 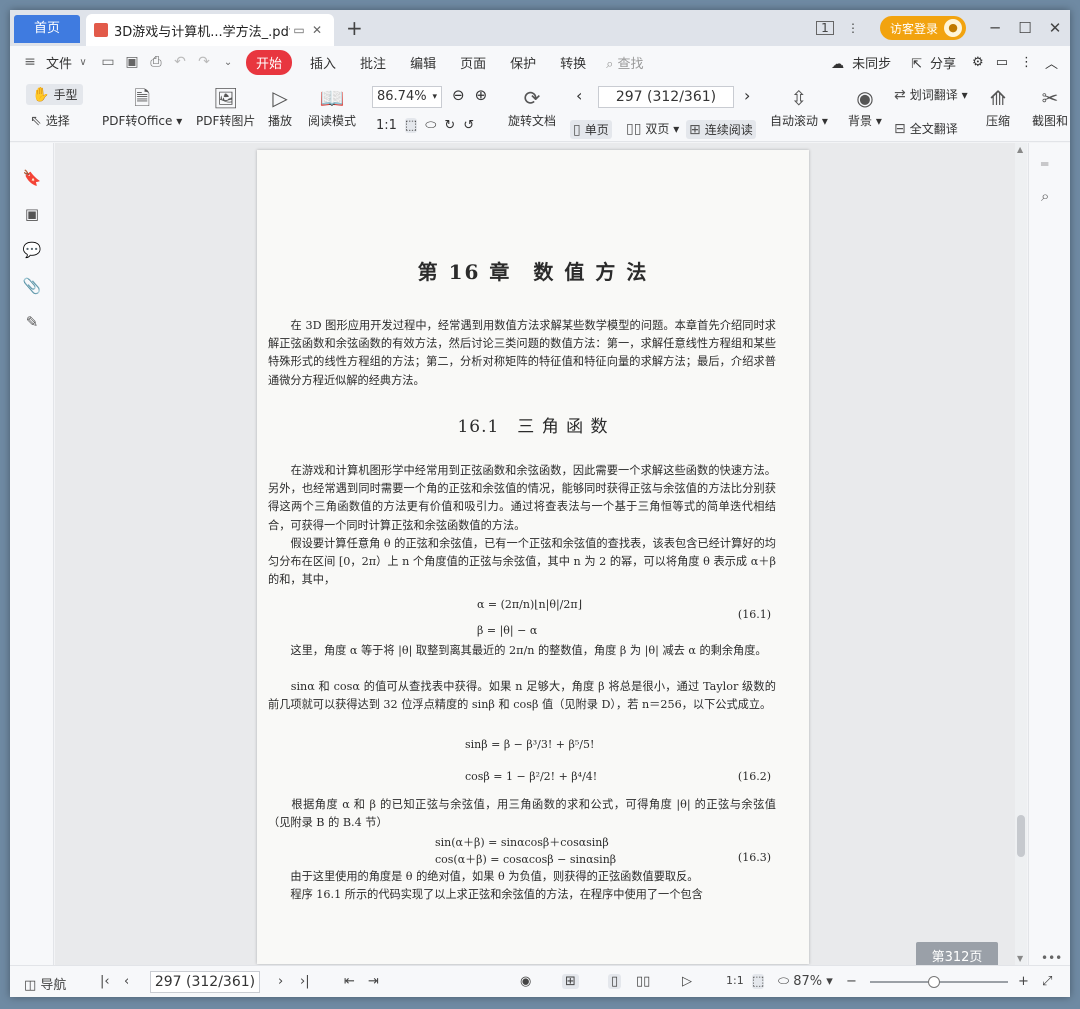 What do you see at coordinates (1044, 164) in the screenshot?
I see `panel-handle-icon: ═` at bounding box center [1044, 164].